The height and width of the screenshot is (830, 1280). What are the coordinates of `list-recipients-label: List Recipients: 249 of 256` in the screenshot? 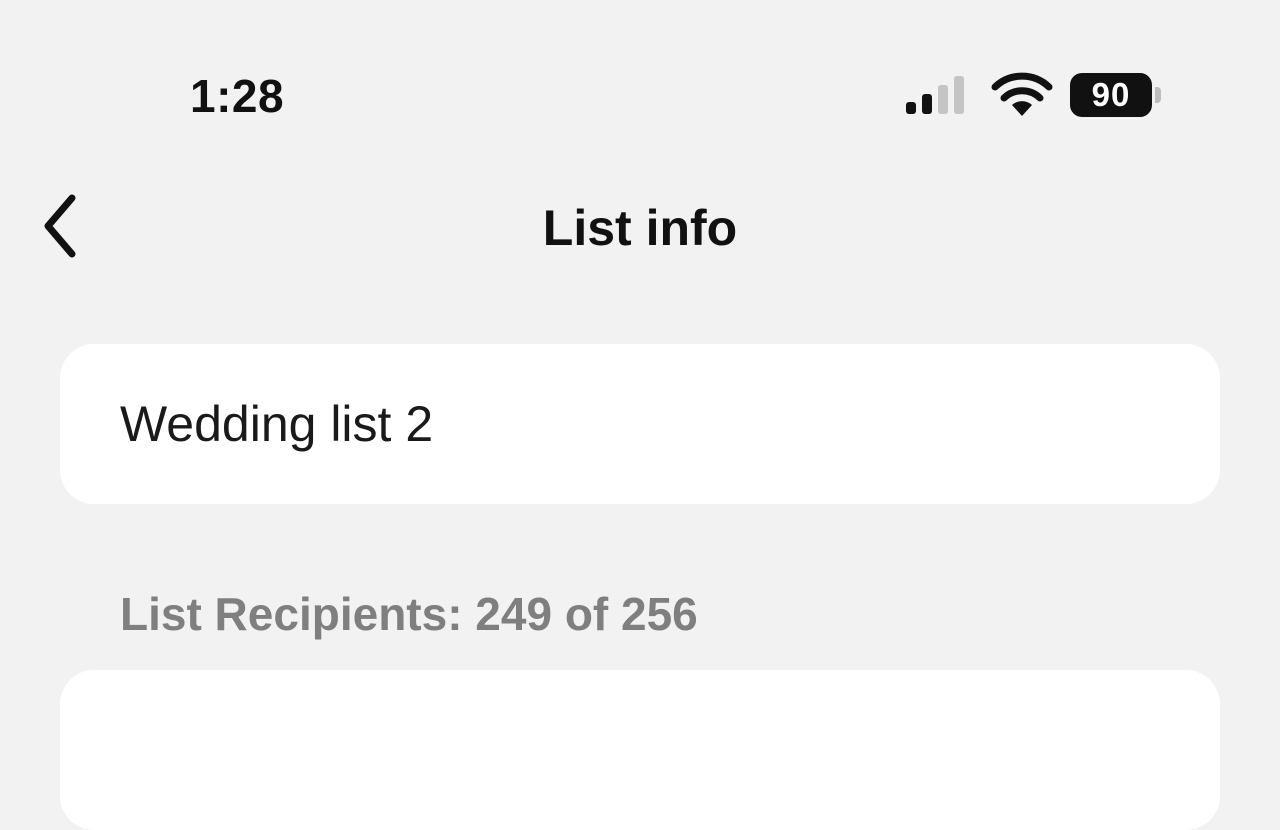 It's located at (409, 614).